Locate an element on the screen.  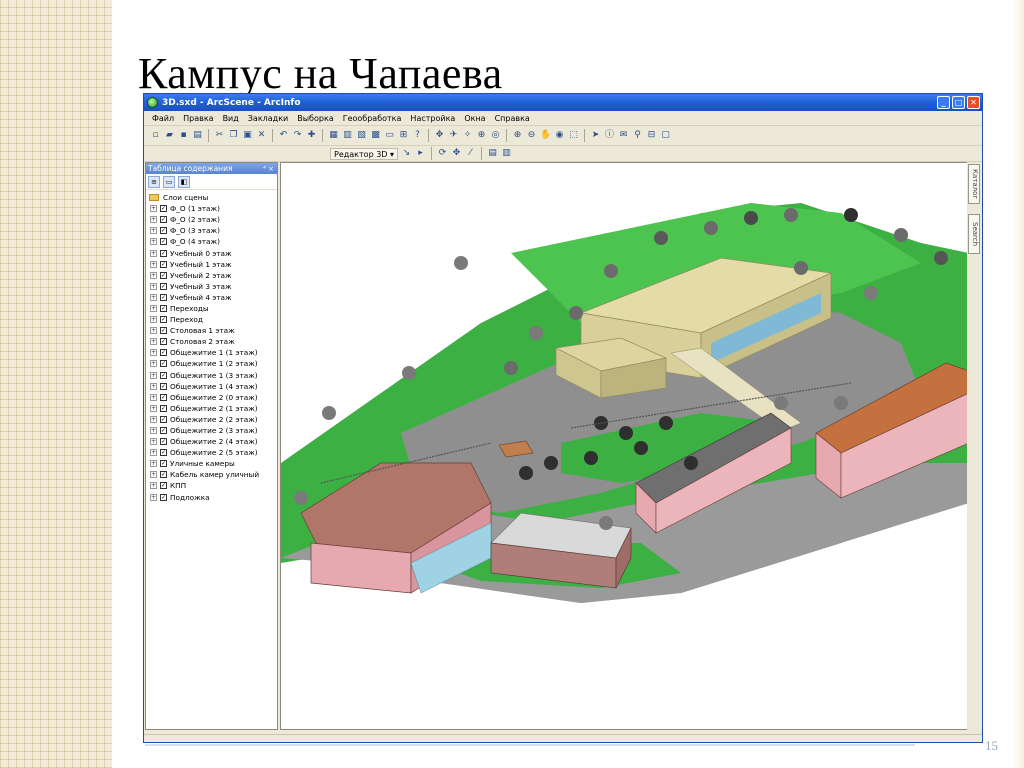
paste-icon: ▣ is located at coordinates (247, 135).